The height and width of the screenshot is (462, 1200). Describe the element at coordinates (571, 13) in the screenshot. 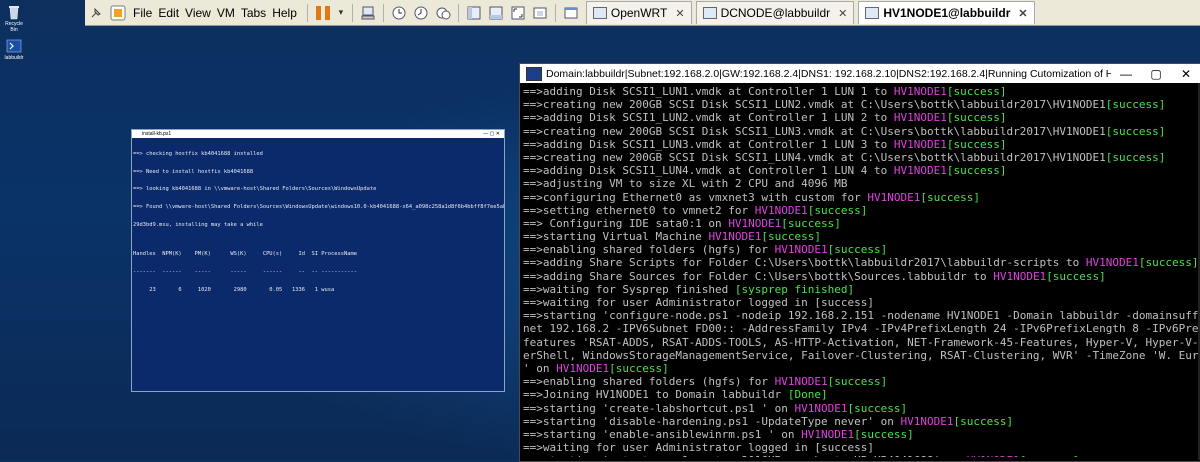

I see `console-view-icon` at that location.